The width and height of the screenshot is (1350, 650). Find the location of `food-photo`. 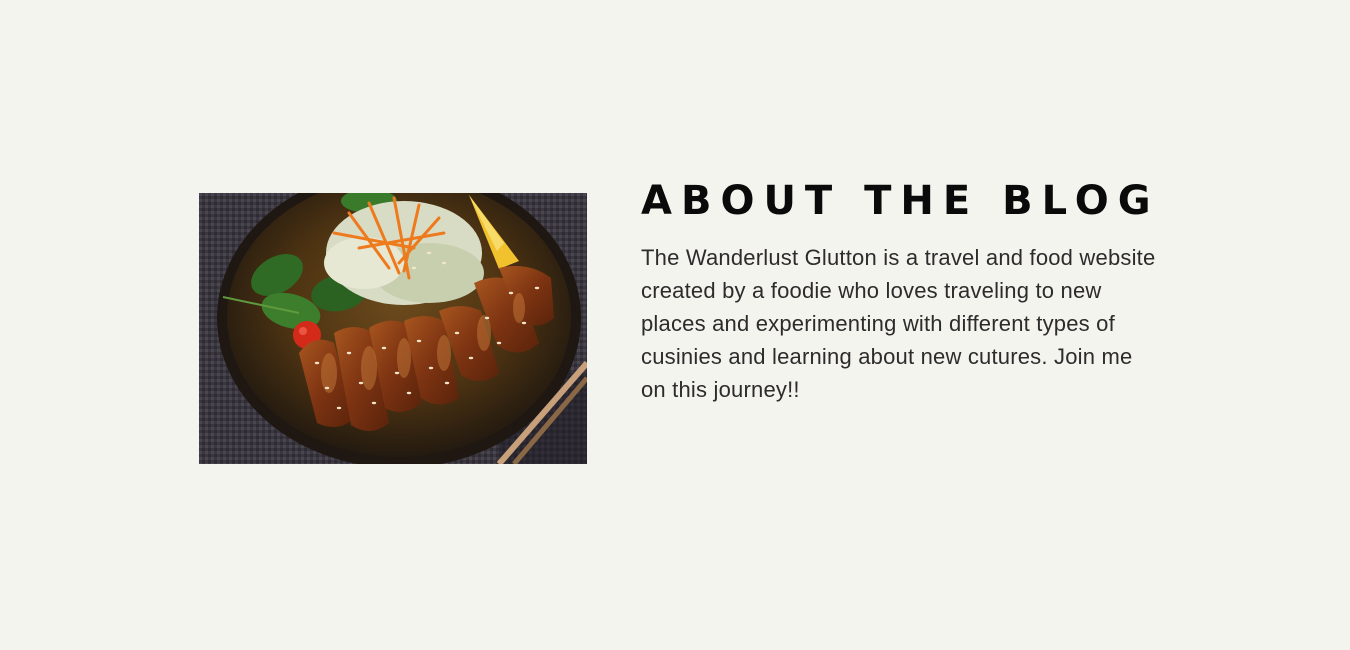

food-photo is located at coordinates (393, 328).